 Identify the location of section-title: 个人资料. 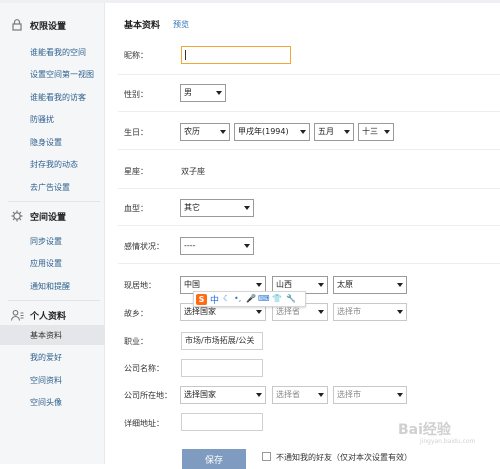
(48, 317).